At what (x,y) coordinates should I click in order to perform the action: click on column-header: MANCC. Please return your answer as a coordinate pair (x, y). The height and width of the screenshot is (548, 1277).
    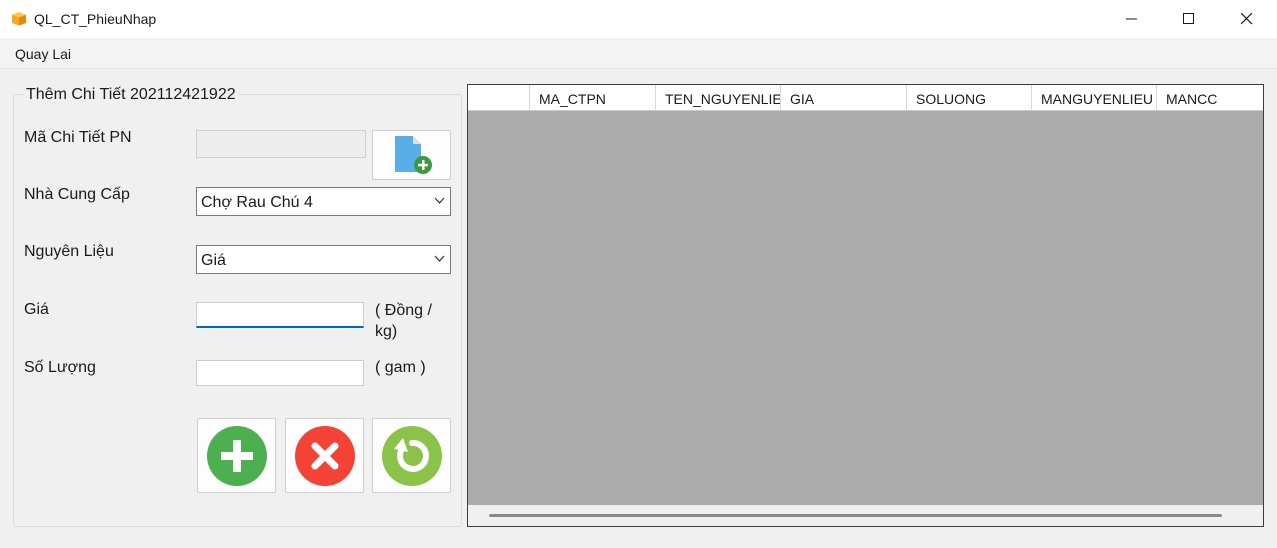
    Looking at the image, I should click on (1210, 97).